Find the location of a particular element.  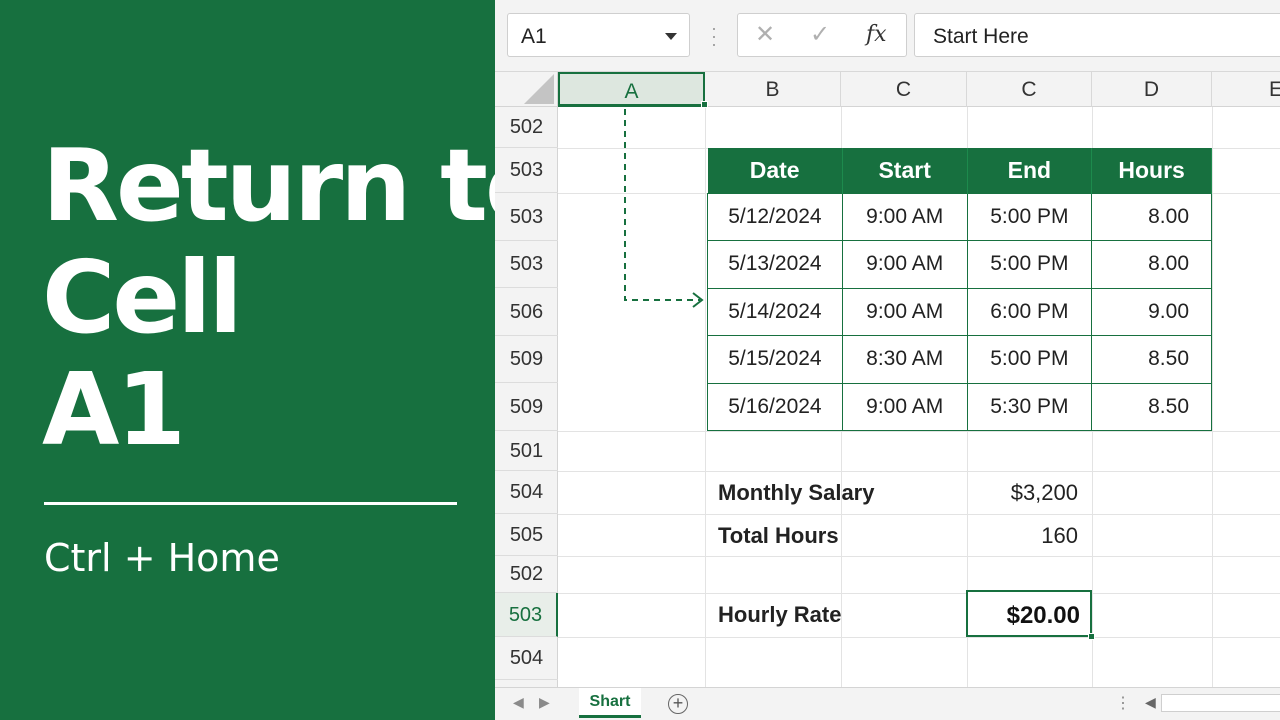

table-header-date: Date is located at coordinates (775, 170).